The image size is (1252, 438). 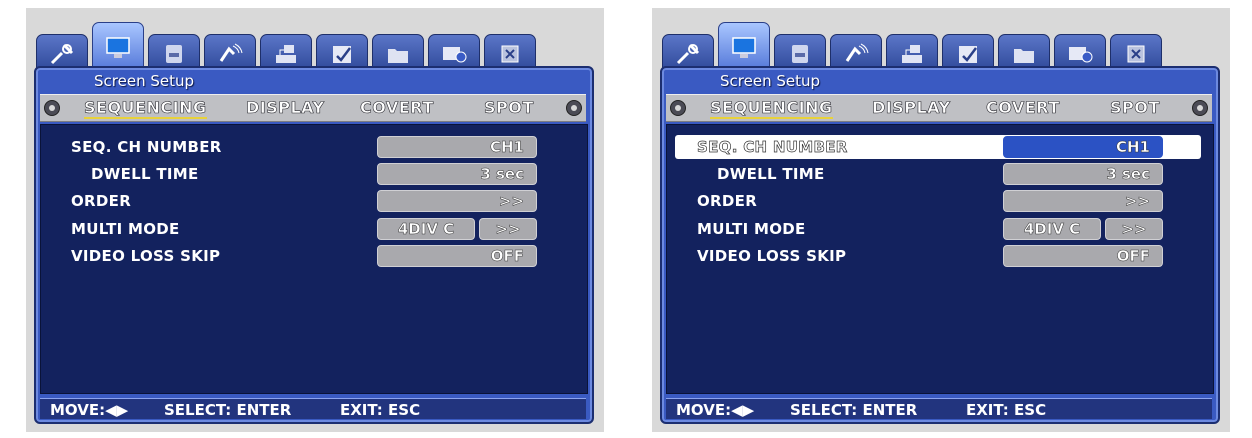 What do you see at coordinates (314, 147) in the screenshot?
I see `row-seq-ch-number: SEQ. CH NUMBER CH1` at bounding box center [314, 147].